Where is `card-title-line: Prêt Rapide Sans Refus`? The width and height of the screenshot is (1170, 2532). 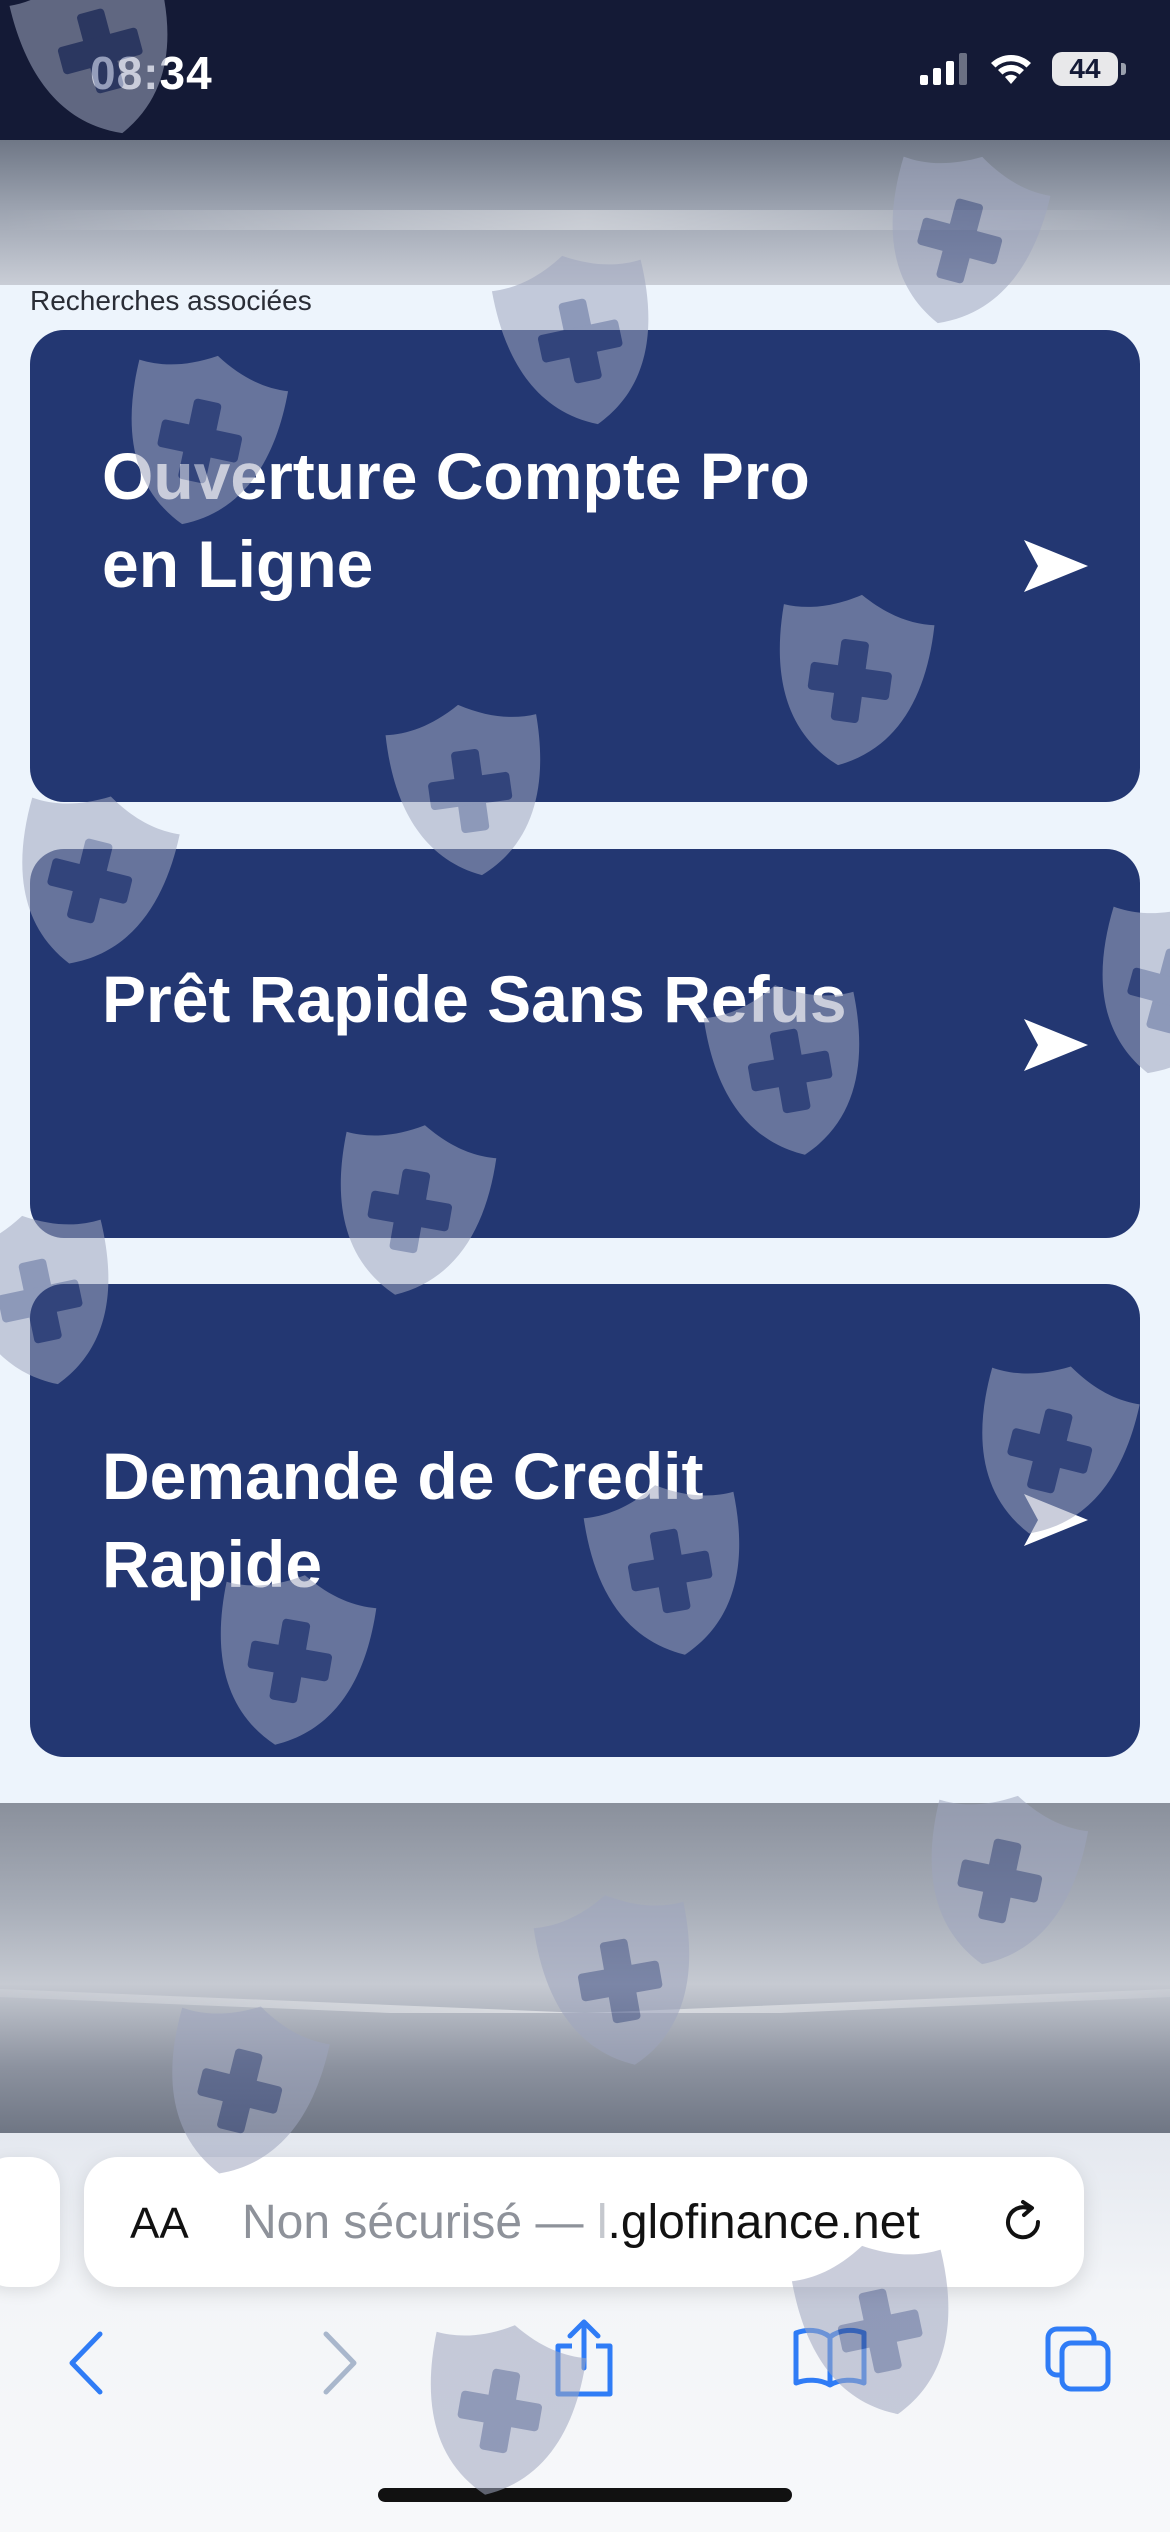 card-title-line: Prêt Rapide Sans Refus is located at coordinates (474, 999).